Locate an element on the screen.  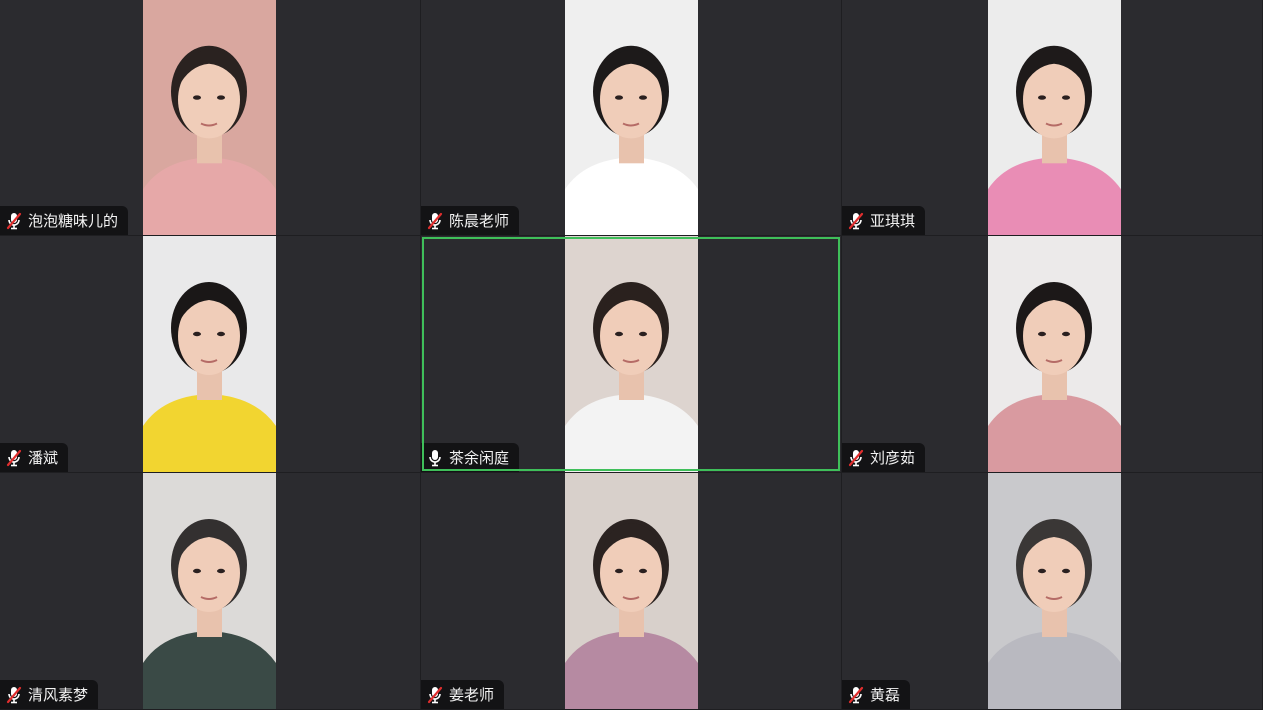
participant-name-tag: 黄磊 is located at coordinates (876, 694).